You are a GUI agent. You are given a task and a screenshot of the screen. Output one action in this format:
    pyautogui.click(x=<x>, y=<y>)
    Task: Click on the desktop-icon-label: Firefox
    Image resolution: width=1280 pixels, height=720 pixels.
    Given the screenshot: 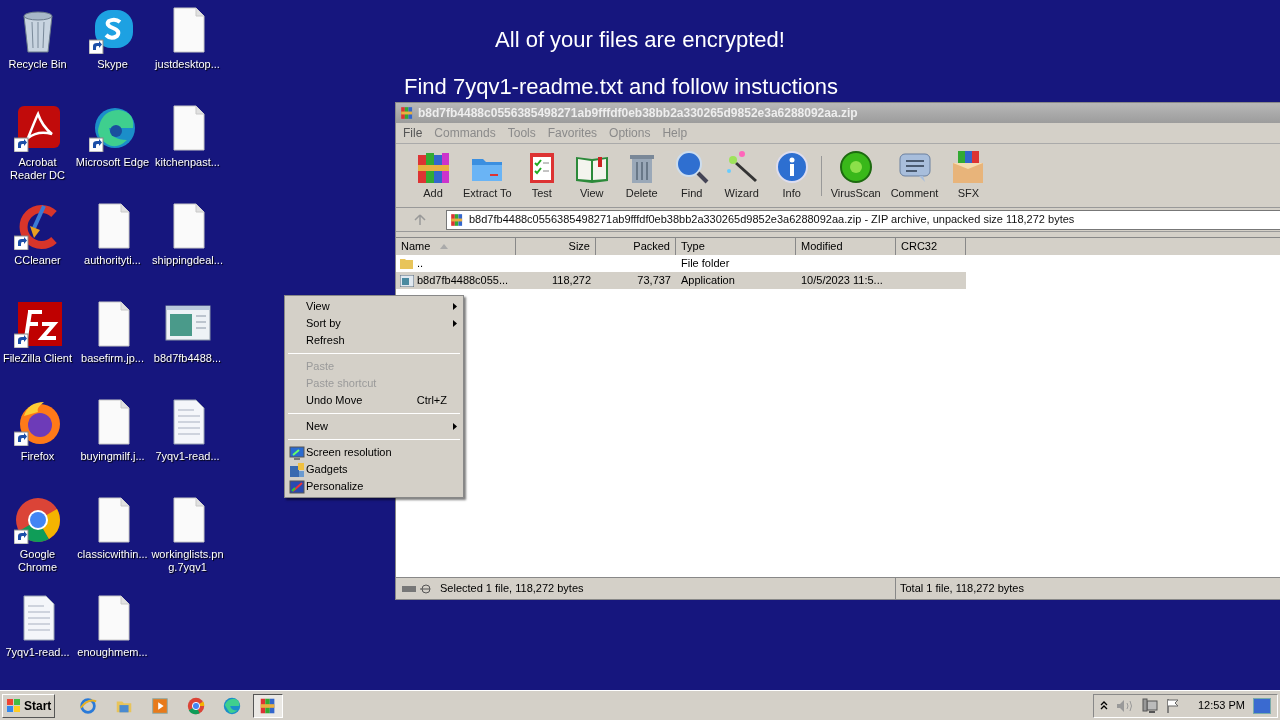 What is the action you would take?
    pyautogui.click(x=37, y=456)
    